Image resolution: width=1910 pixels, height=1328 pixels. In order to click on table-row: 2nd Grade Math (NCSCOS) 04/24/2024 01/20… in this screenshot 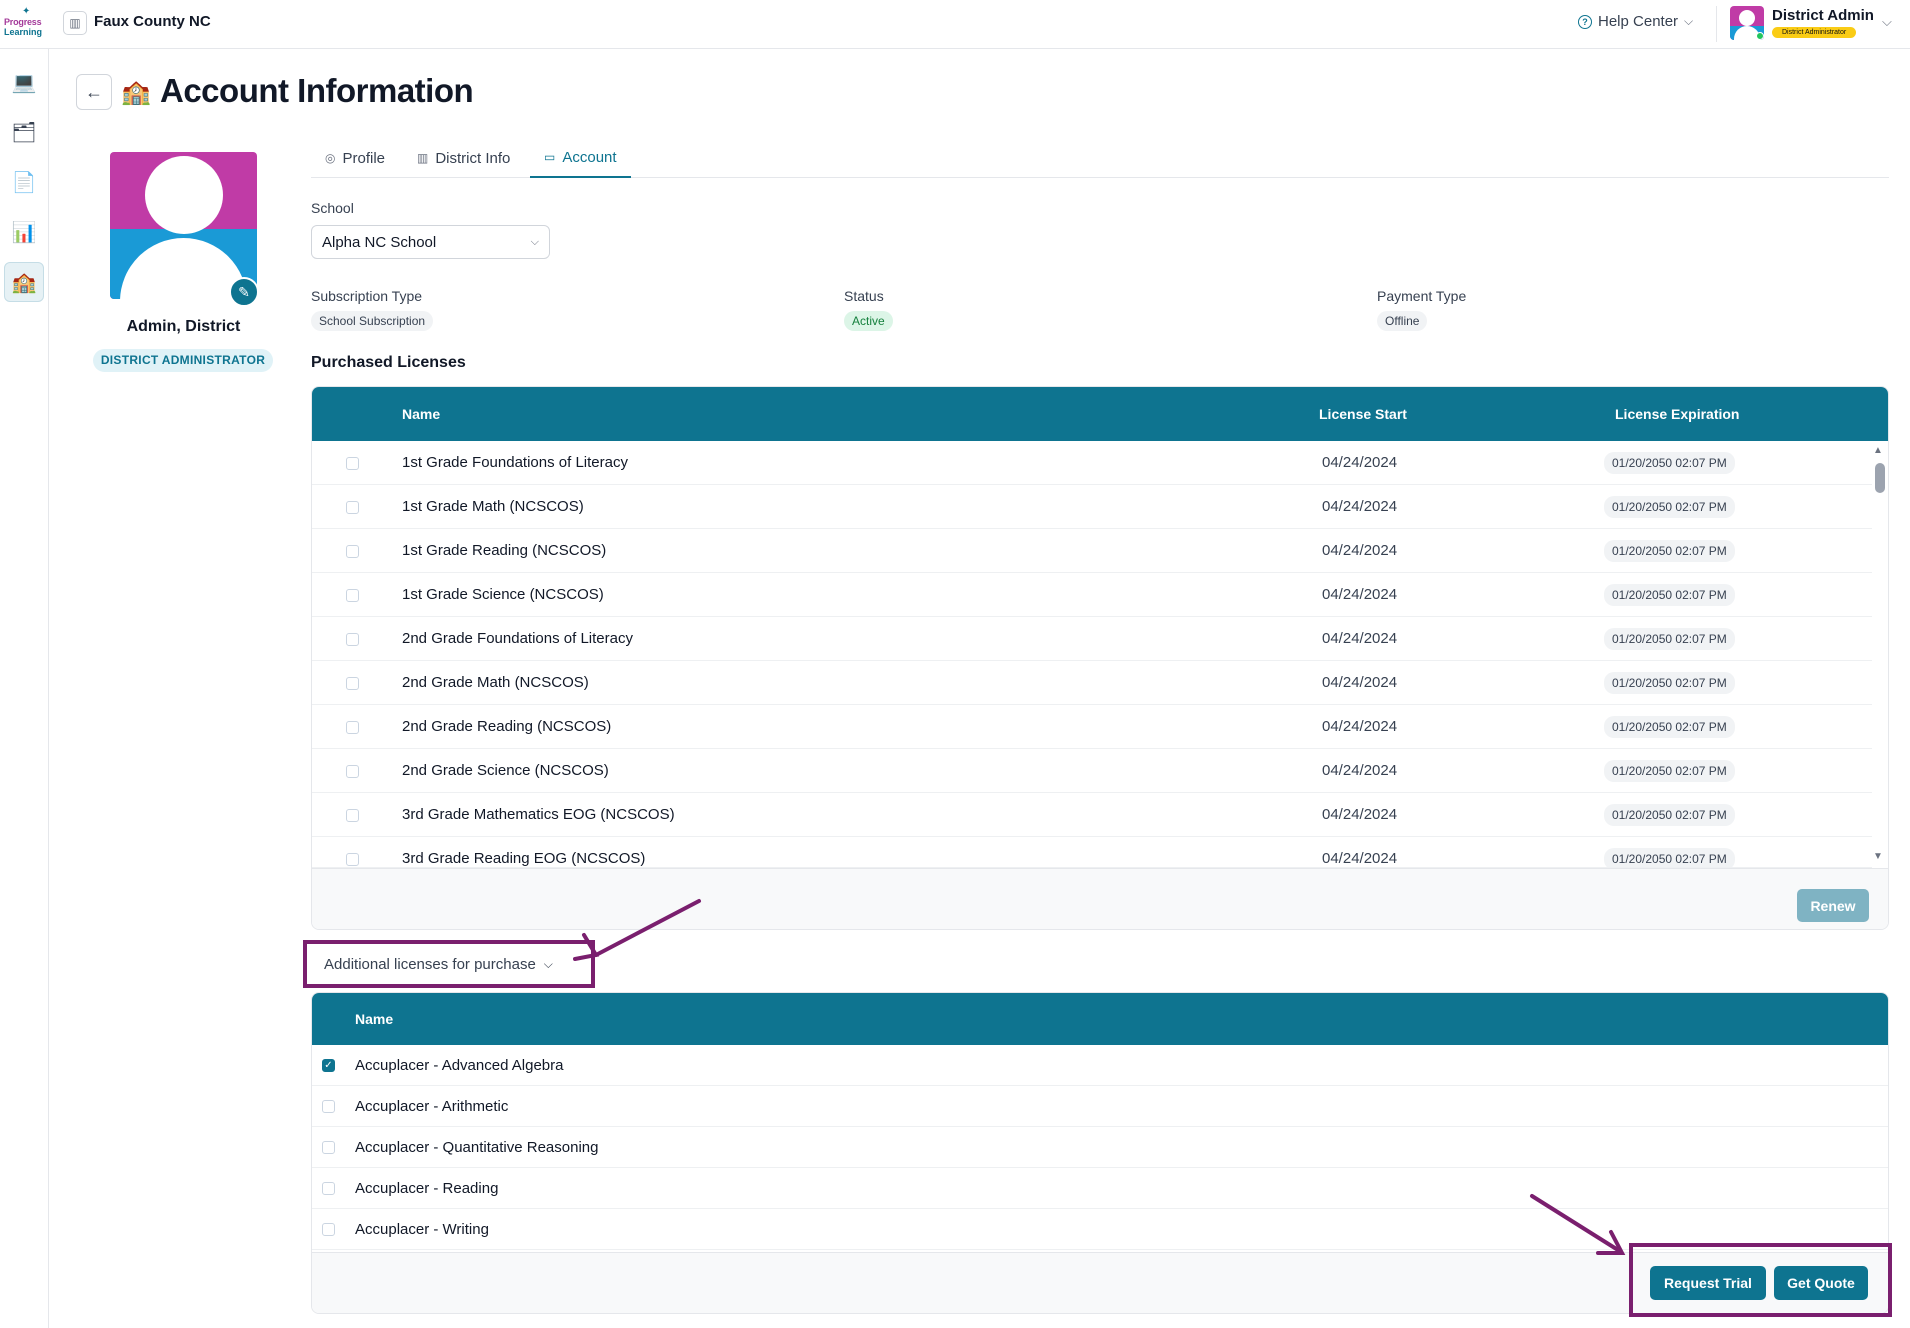, I will do `click(1092, 683)`.